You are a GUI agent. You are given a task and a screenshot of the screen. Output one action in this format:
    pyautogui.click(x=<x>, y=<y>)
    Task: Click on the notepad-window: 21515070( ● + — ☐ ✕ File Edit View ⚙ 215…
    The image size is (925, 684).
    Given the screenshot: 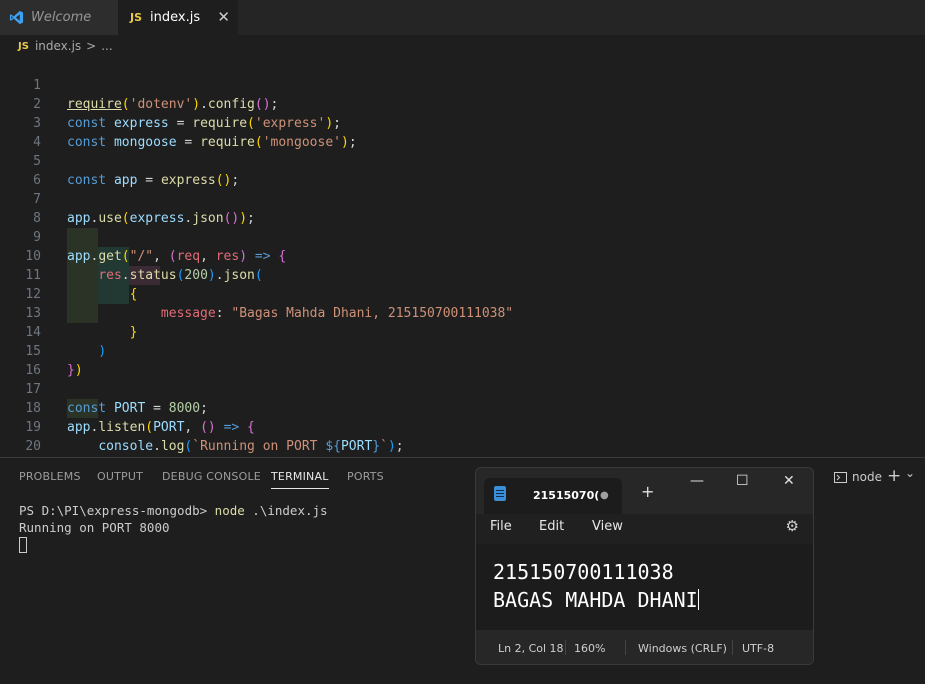 What is the action you would take?
    pyautogui.click(x=644, y=566)
    